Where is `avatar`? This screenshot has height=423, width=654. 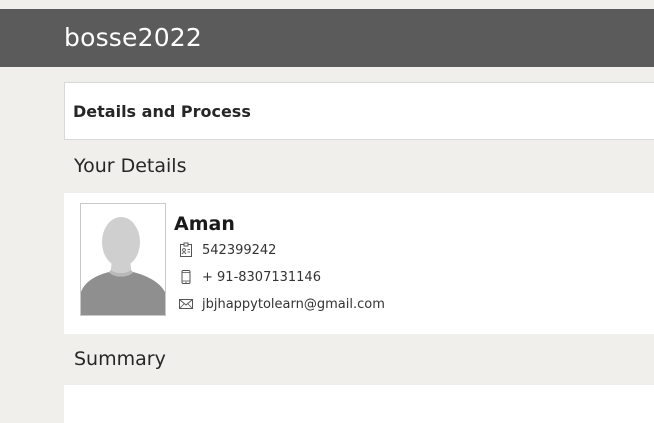
avatar is located at coordinates (123, 259).